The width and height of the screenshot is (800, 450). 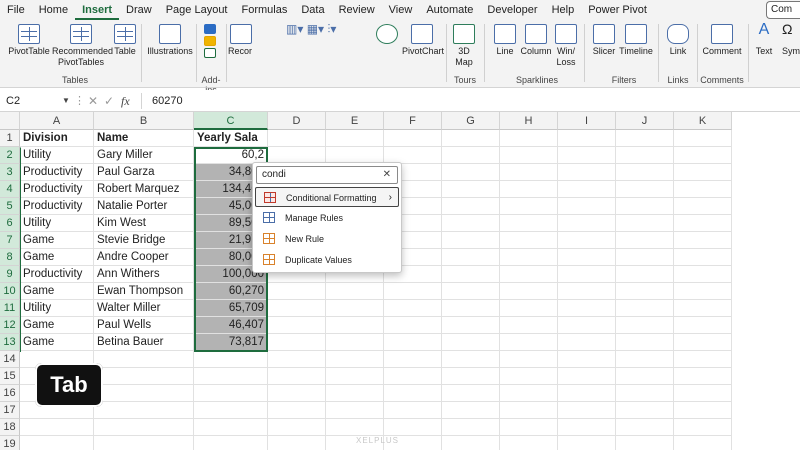 What do you see at coordinates (563, 10) in the screenshot?
I see `tab-help: Help` at bounding box center [563, 10].